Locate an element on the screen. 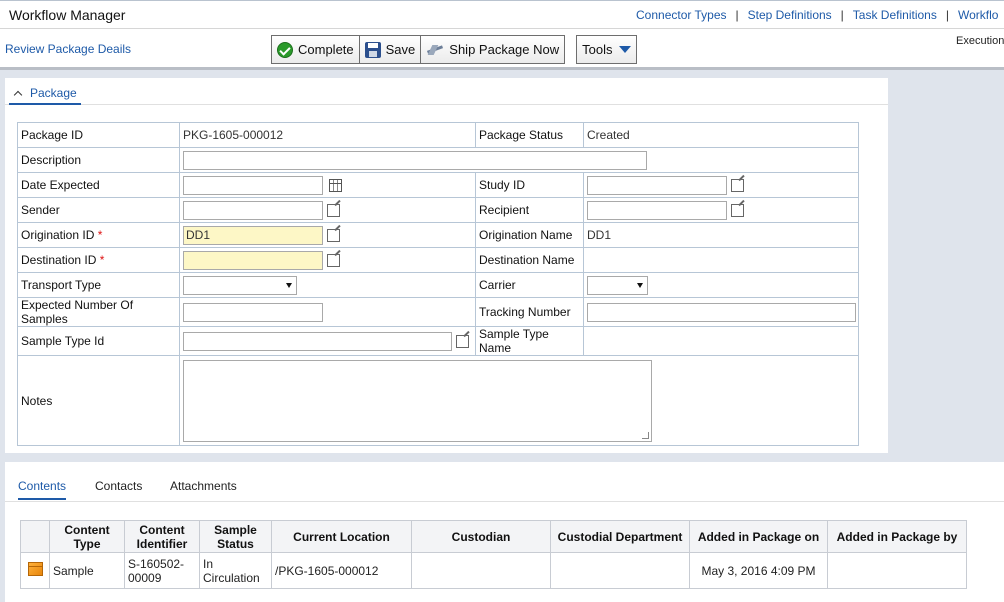  study-id-label: Study ID is located at coordinates (529, 185).